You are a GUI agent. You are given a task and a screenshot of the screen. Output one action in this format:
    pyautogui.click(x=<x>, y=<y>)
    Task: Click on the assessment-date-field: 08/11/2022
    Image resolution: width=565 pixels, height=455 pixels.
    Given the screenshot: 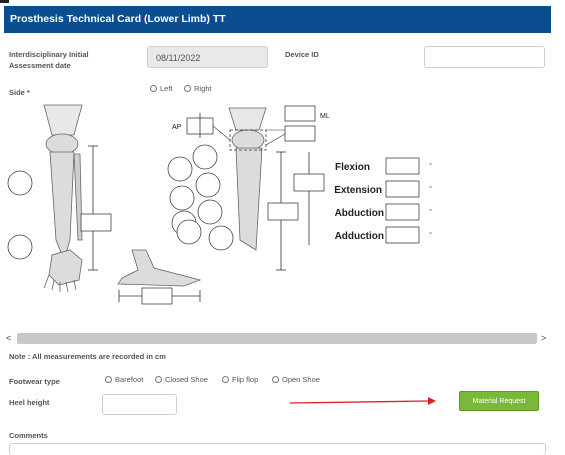 What is the action you would take?
    pyautogui.click(x=207, y=57)
    